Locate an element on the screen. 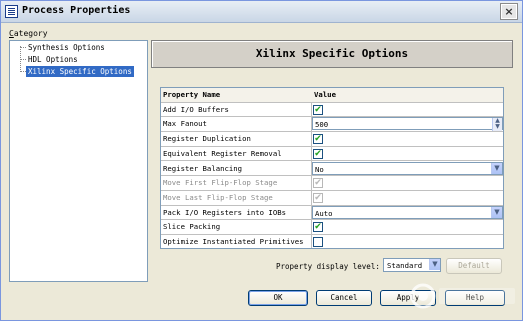  table-header: Property Name Value is located at coordinates (332, 95).